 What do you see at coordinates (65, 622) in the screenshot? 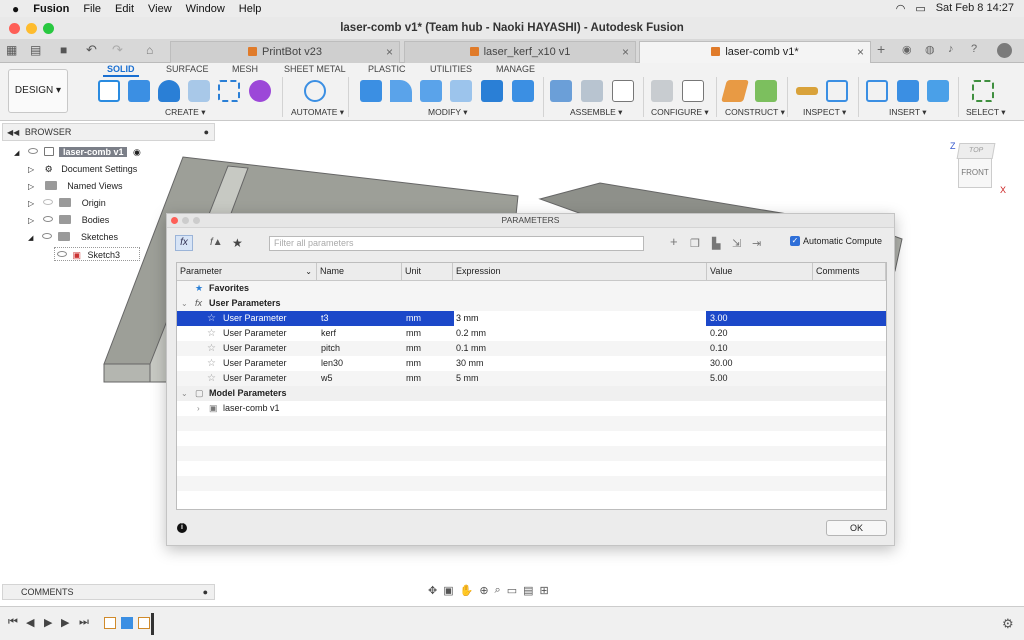
I see `step-forward-icon: ▶` at bounding box center [65, 622].